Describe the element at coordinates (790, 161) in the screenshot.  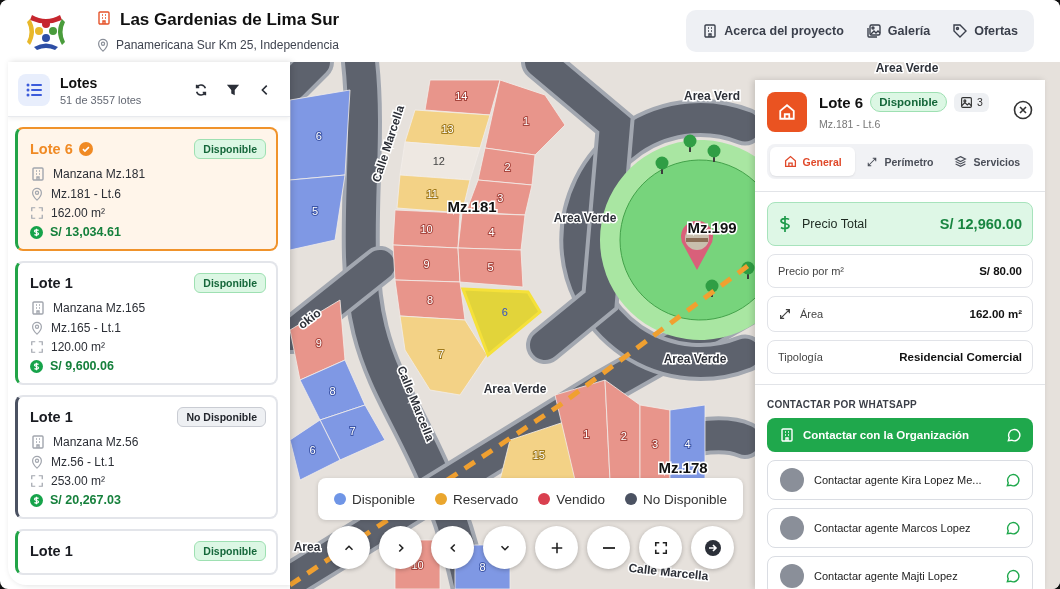
I see `home-icon` at that location.